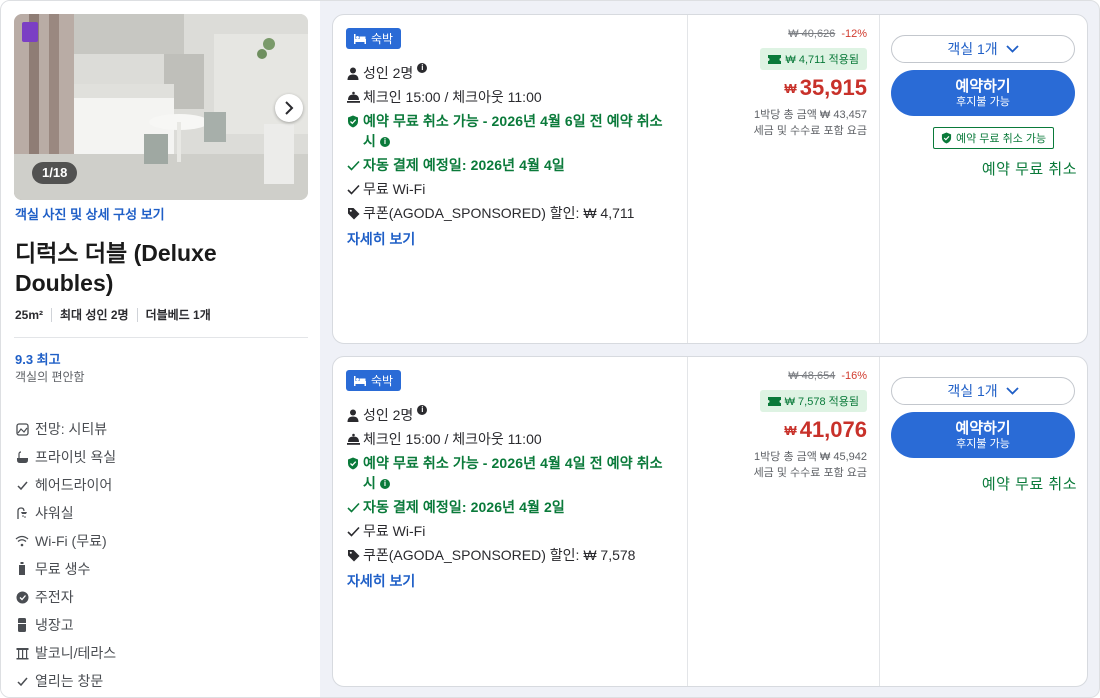  I want to click on chevron-right-icon, so click(289, 108).